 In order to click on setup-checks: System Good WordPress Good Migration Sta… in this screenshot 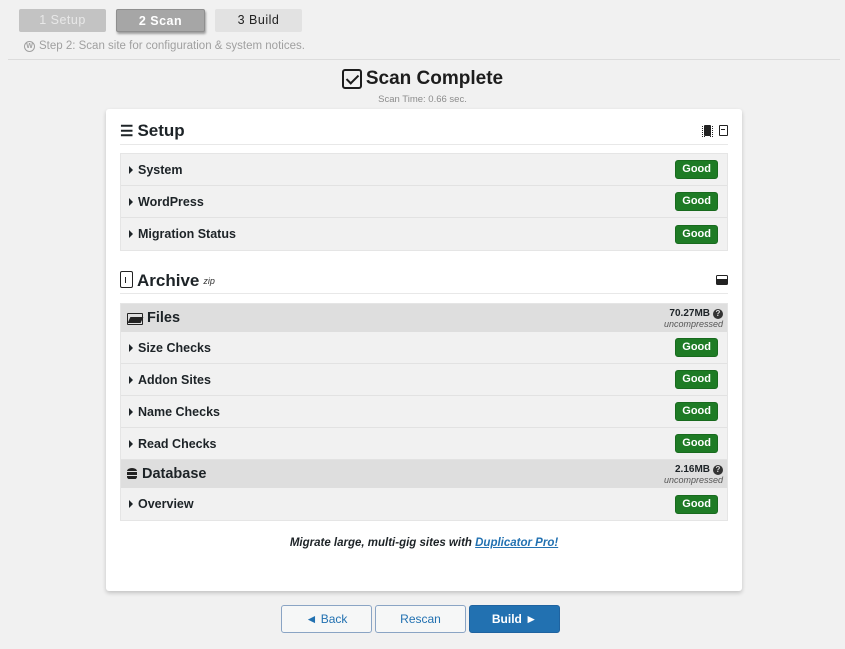, I will do `click(424, 202)`.